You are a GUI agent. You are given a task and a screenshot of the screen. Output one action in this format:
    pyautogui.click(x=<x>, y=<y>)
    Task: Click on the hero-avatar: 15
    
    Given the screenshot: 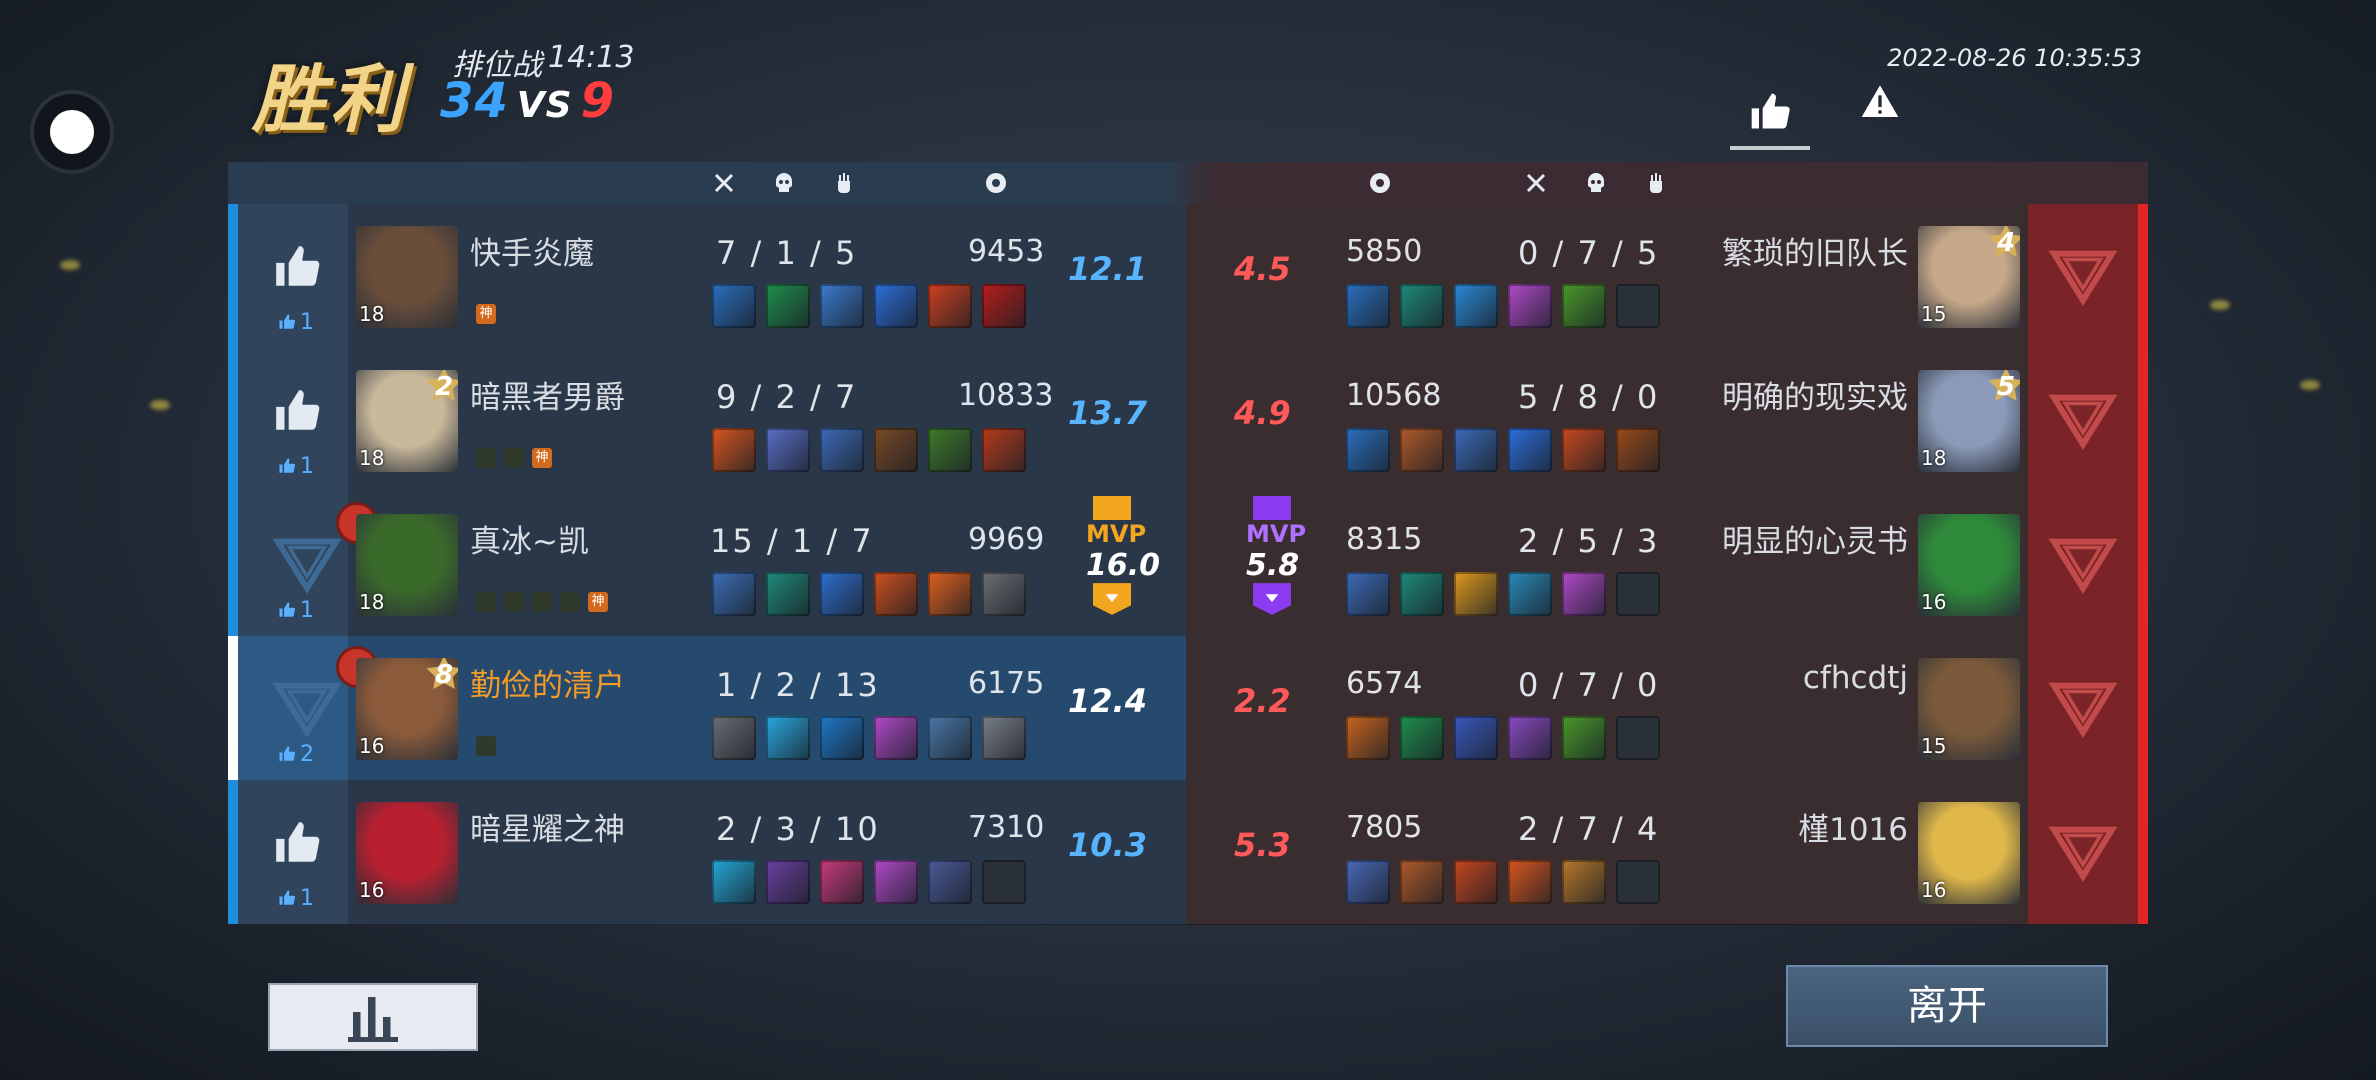 What is the action you would take?
    pyautogui.click(x=1969, y=709)
    